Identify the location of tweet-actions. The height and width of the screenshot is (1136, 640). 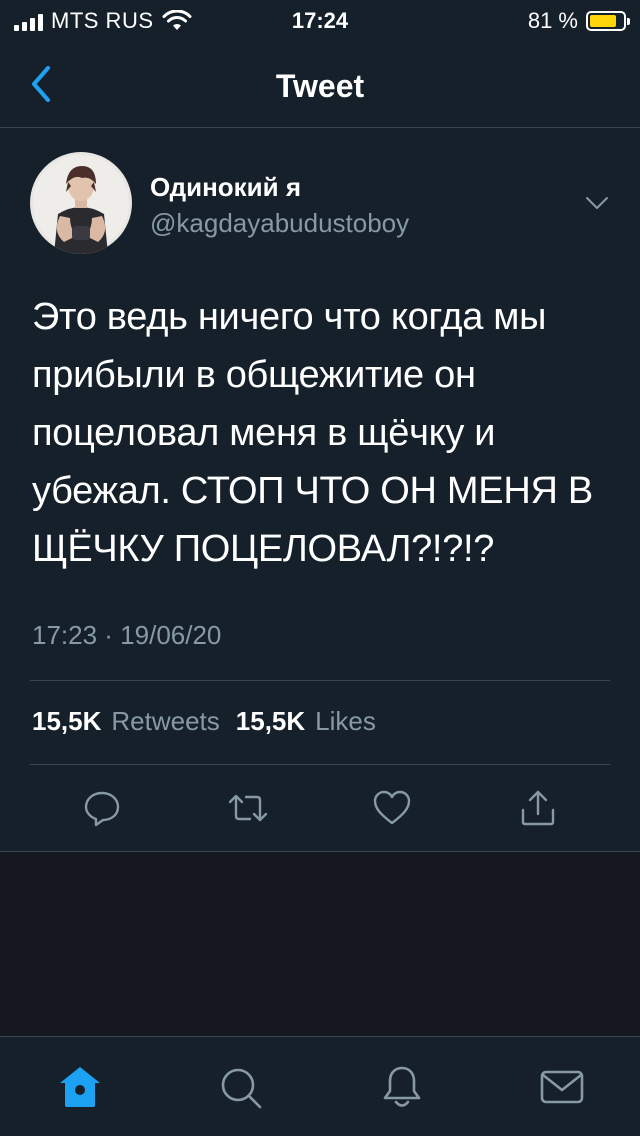
(320, 808).